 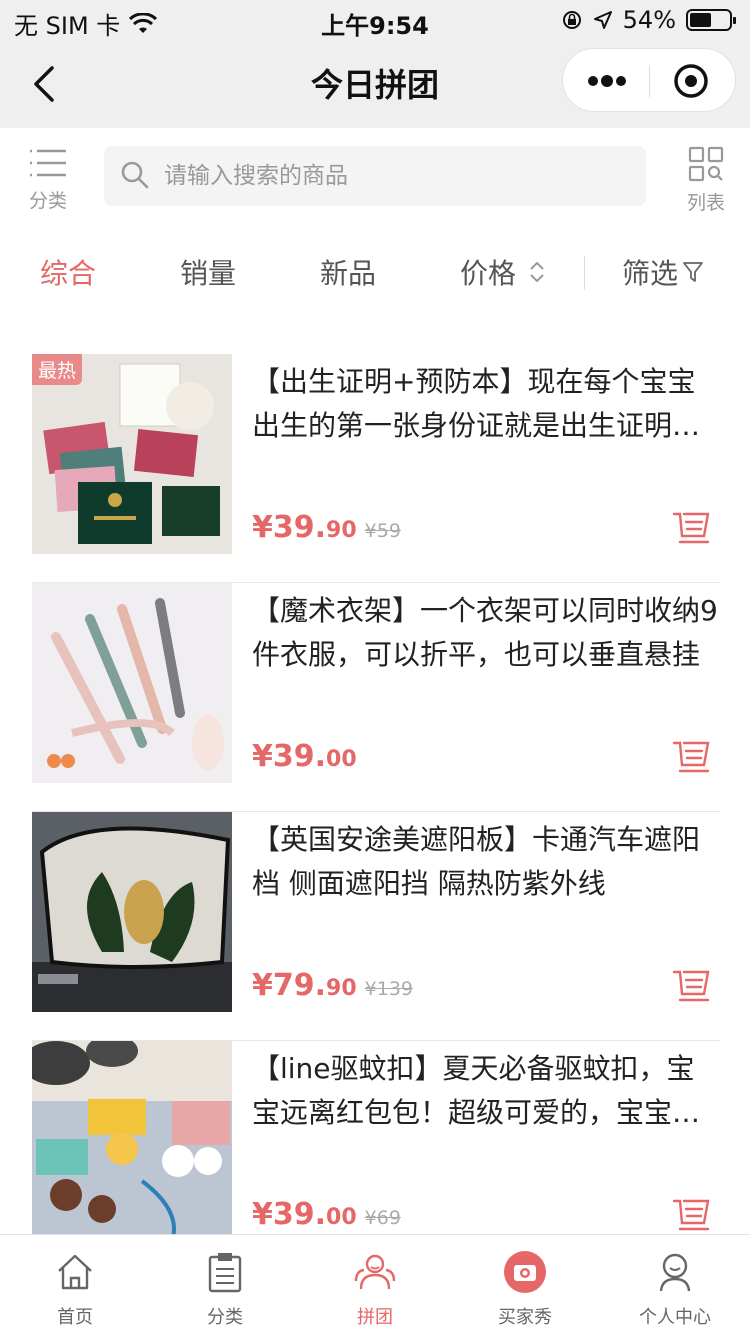 What do you see at coordinates (382, 531) in the screenshot?
I see `original-price: ¥59` at bounding box center [382, 531].